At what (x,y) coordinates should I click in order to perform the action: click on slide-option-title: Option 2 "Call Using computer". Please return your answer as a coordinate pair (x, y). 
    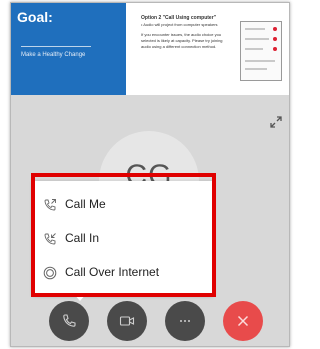
    Looking at the image, I should click on (179, 18).